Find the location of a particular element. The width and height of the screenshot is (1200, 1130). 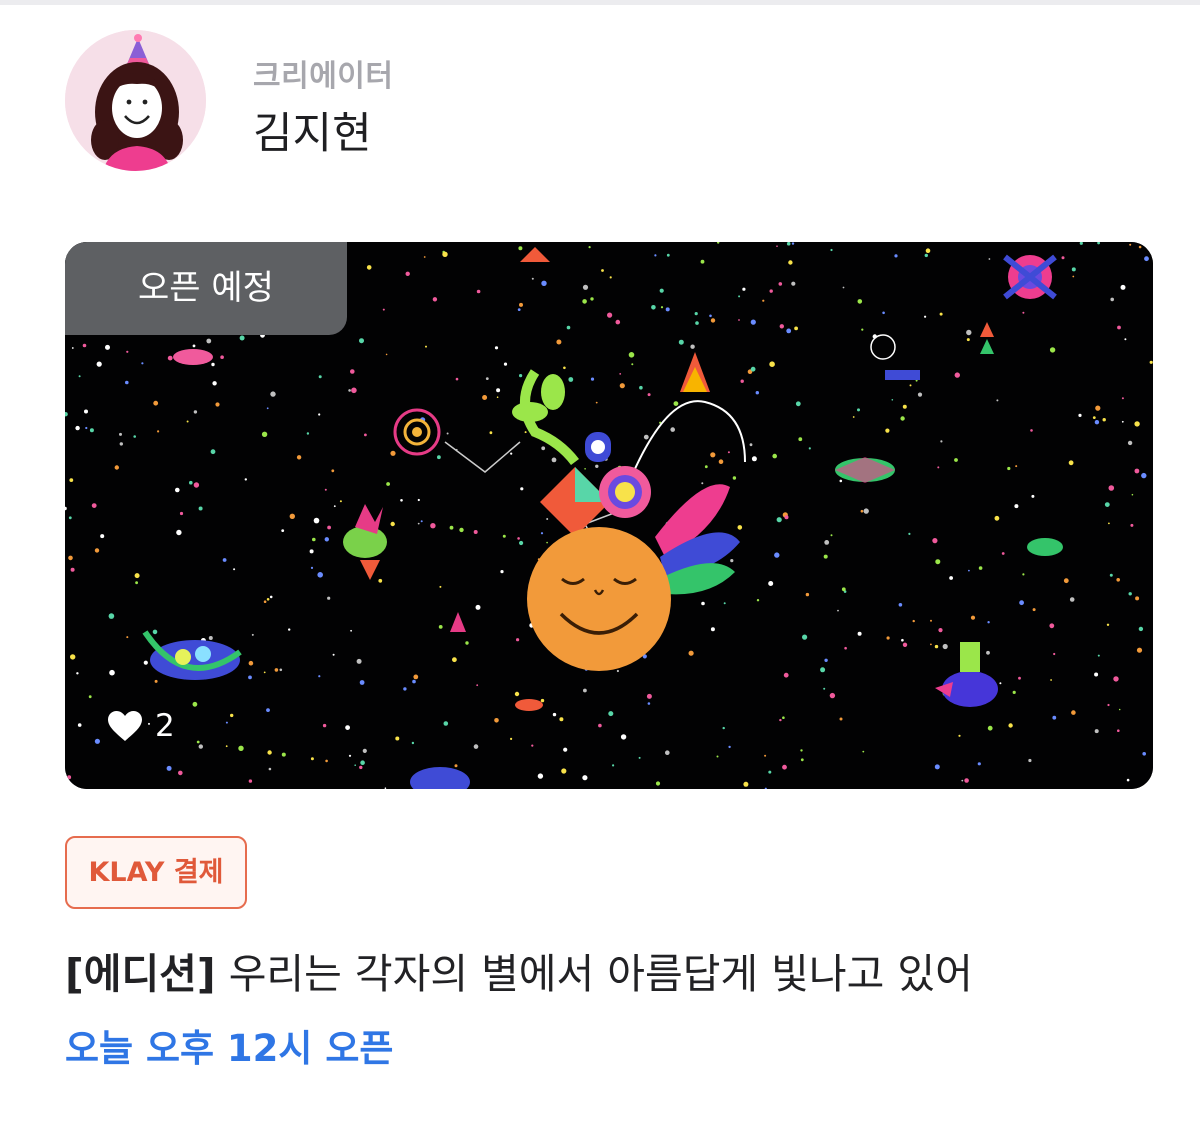

like-count: 2 is located at coordinates (165, 726).